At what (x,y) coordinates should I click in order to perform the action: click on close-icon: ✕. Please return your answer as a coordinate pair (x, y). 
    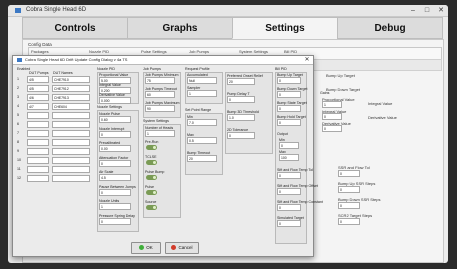
    Looking at the image, I should click on (441, 10).